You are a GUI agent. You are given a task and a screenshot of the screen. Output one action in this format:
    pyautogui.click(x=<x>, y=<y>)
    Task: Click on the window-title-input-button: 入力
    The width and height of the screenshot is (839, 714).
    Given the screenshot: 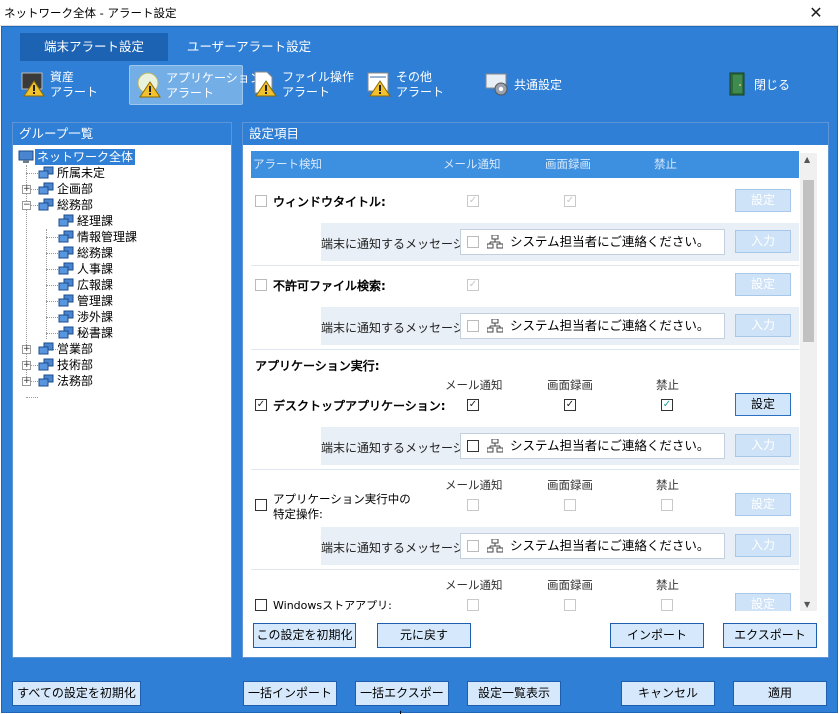 What is the action you would take?
    pyautogui.click(x=763, y=241)
    